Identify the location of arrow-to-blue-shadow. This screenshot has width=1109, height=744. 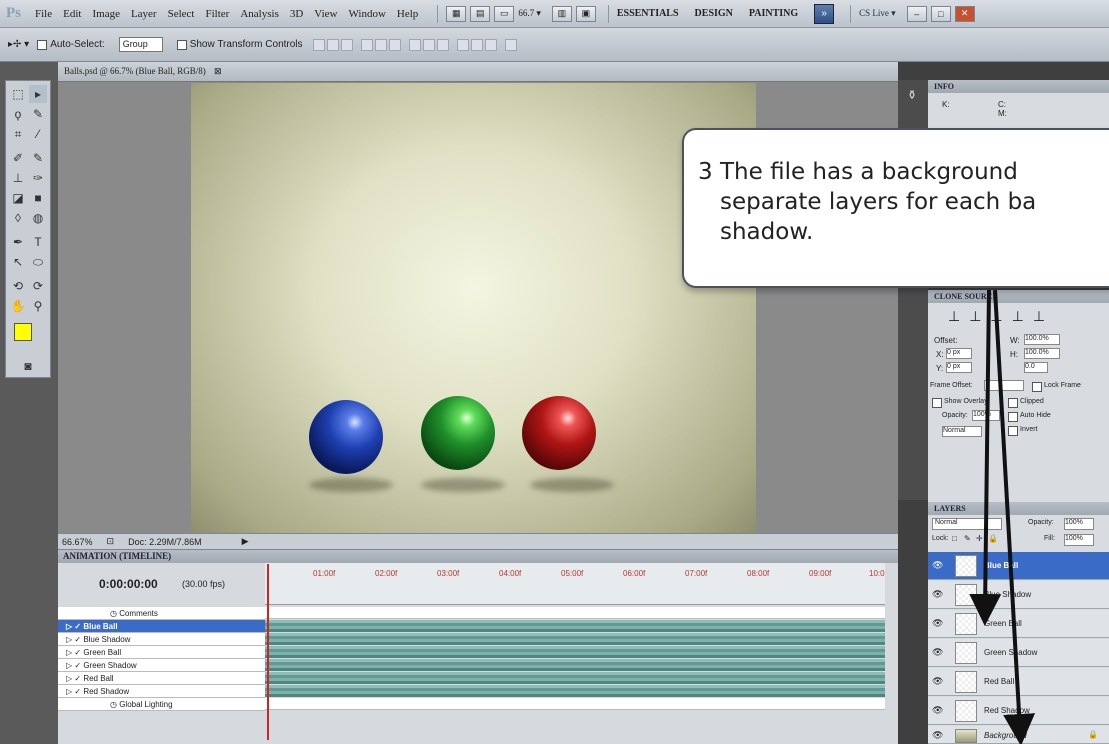
(985, 457).